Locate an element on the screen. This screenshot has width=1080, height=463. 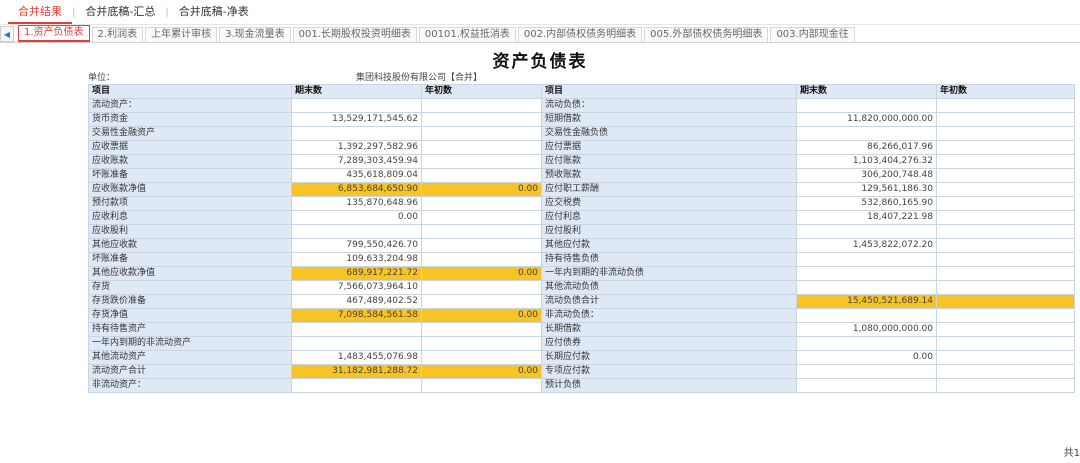
asset-end-cell: 467,489,402.52 is located at coordinates (356, 301).